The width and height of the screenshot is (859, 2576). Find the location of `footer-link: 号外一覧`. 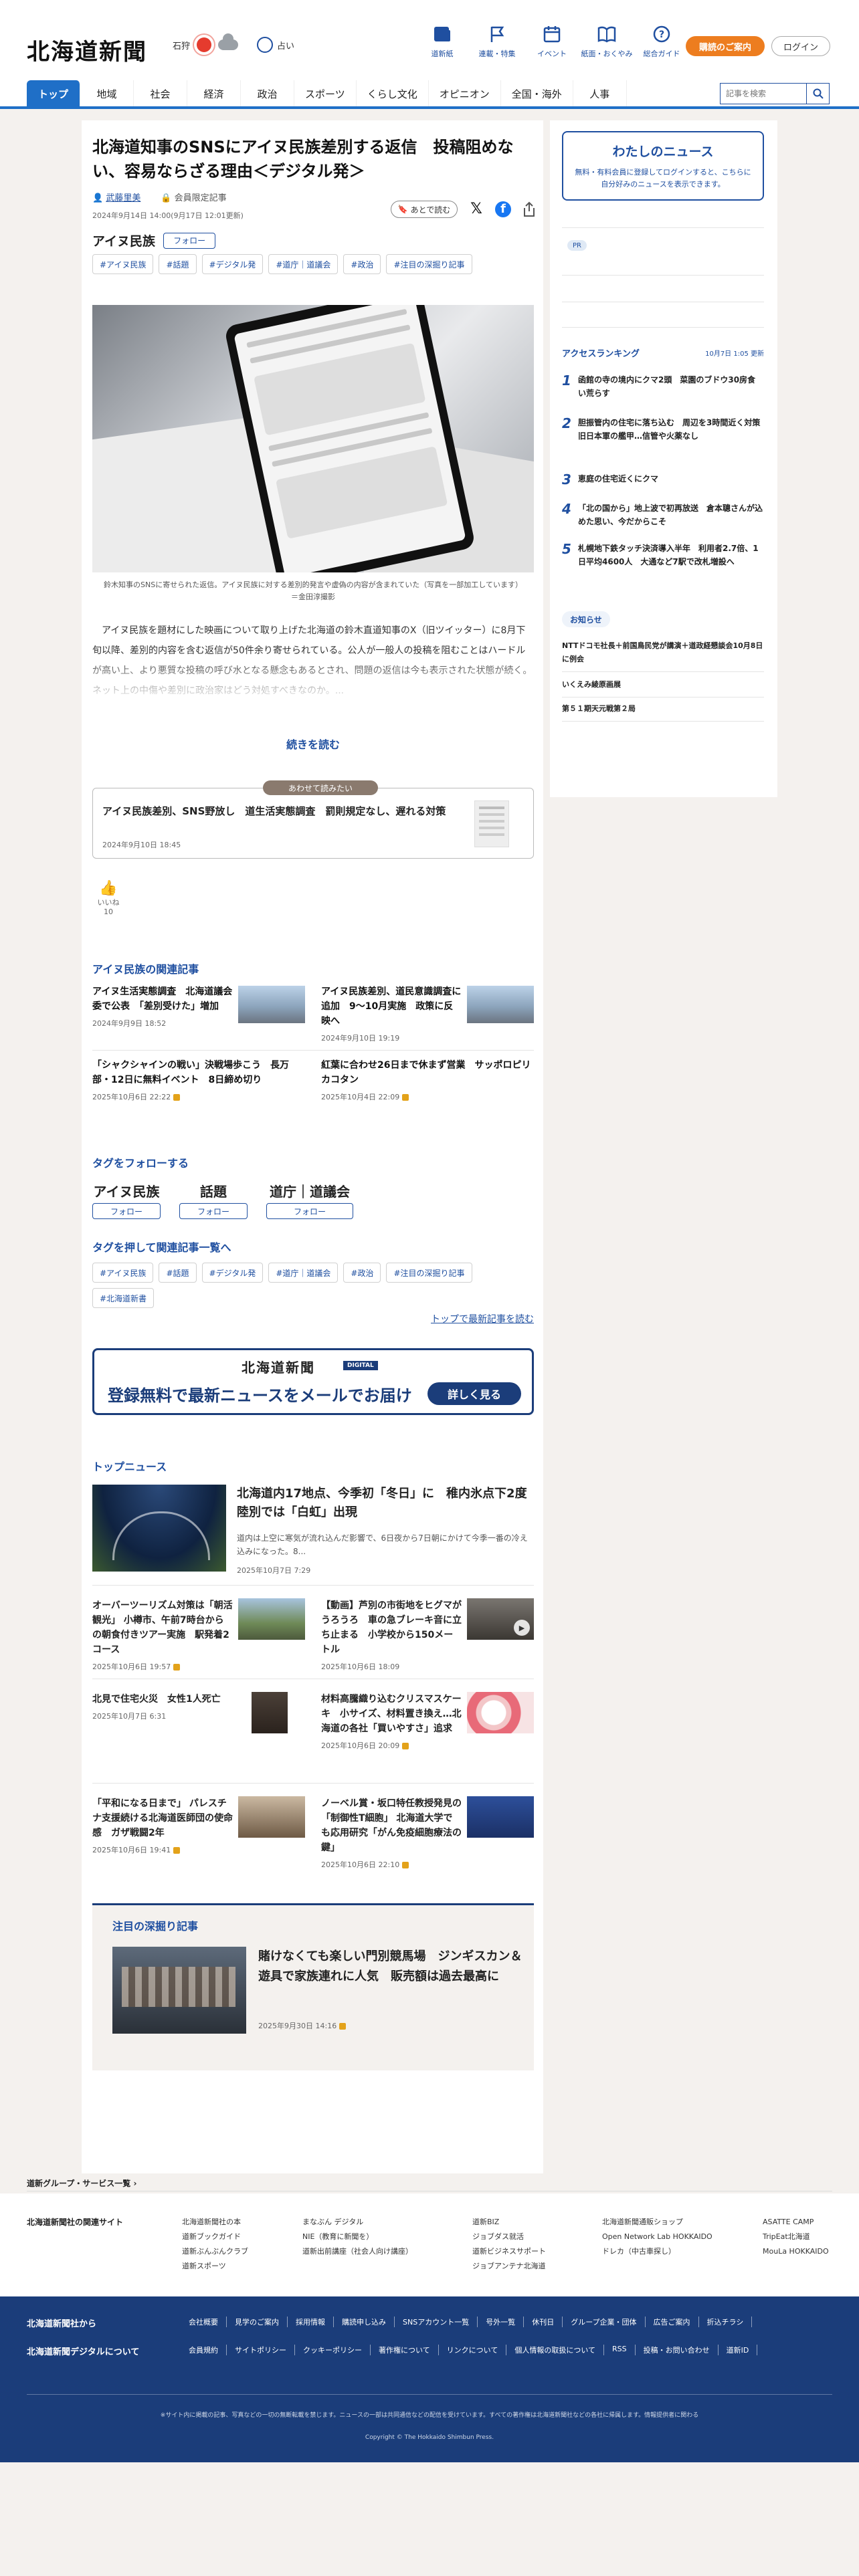

footer-link: 号外一覧 is located at coordinates (501, 2322).